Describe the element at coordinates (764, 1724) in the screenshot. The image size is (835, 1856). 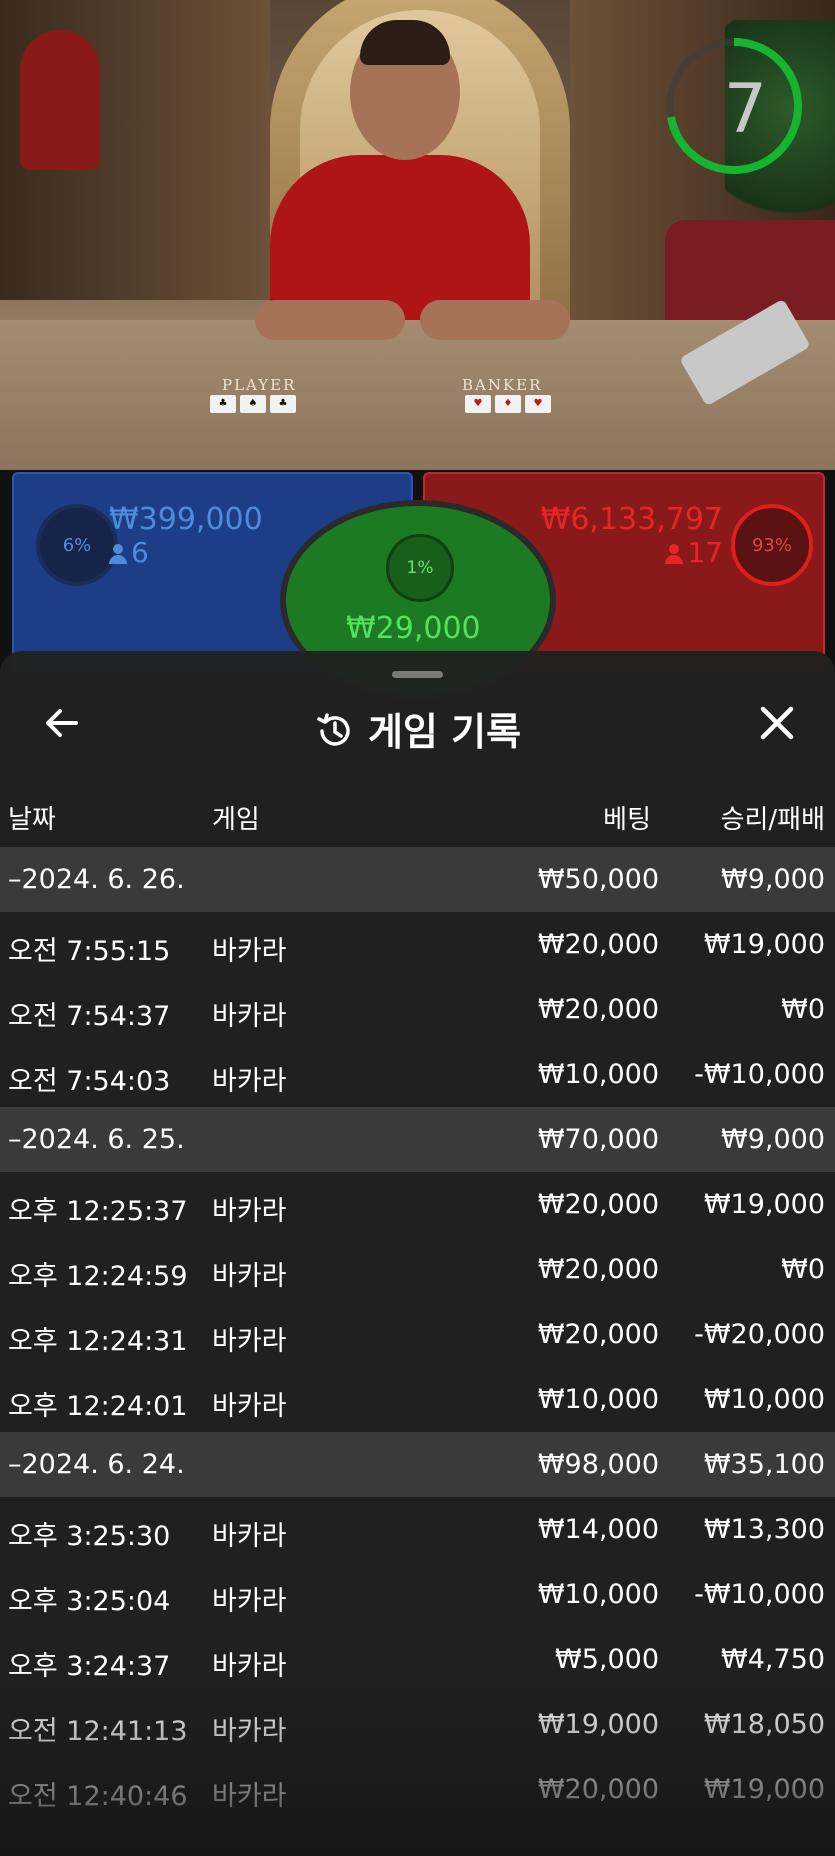
I see `row-win-loss: ₩18,050` at that location.